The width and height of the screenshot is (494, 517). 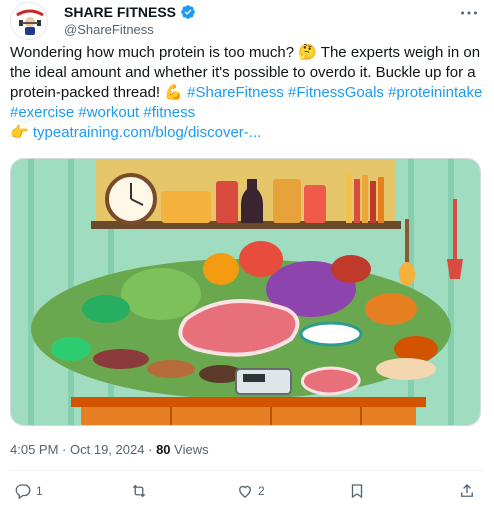 What do you see at coordinates (261, 491) in the screenshot?
I see `like-count: 2` at bounding box center [261, 491].